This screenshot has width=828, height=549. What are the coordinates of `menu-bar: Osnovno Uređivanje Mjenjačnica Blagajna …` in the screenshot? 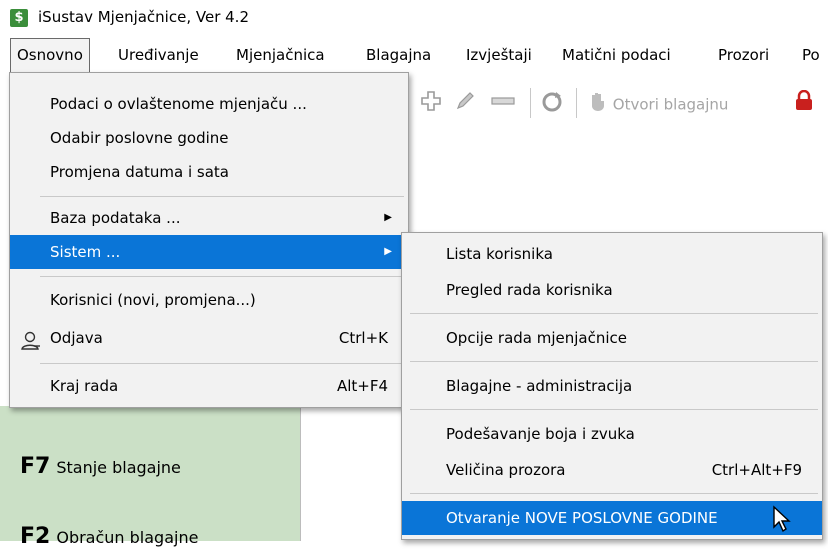 It's located at (414, 56).